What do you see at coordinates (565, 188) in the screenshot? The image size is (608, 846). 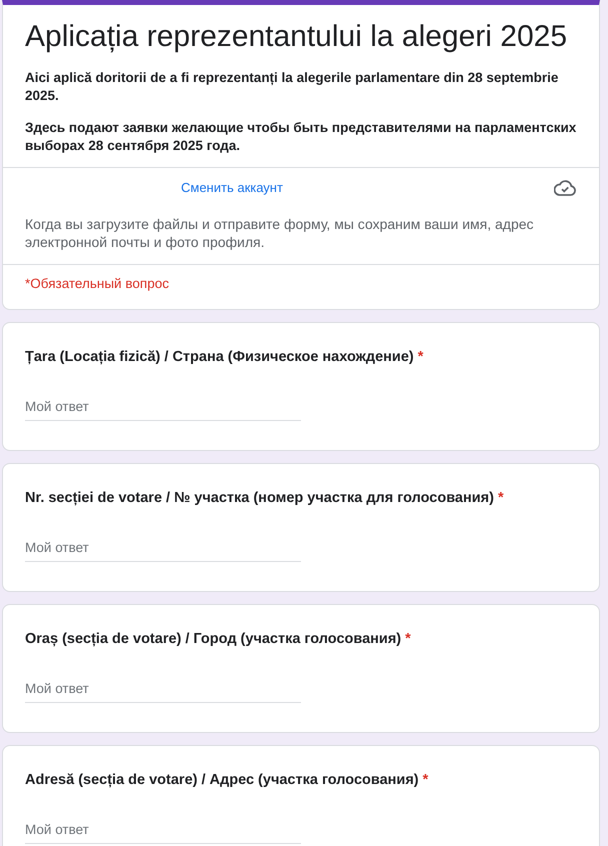 I see `cloud-check-icon` at bounding box center [565, 188].